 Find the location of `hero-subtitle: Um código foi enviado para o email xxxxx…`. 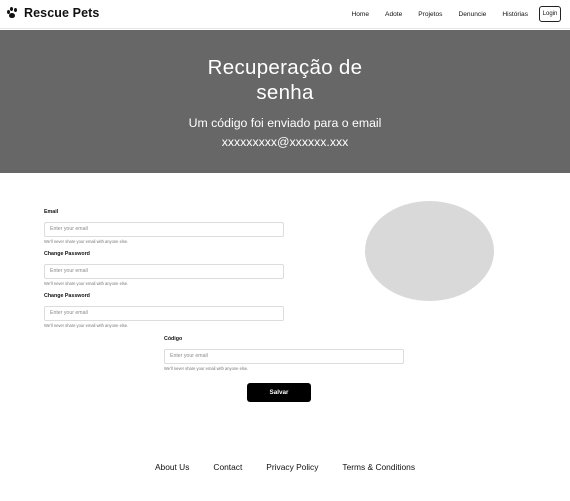

hero-subtitle: Um código foi enviado para o email xxxxx… is located at coordinates (285, 132).